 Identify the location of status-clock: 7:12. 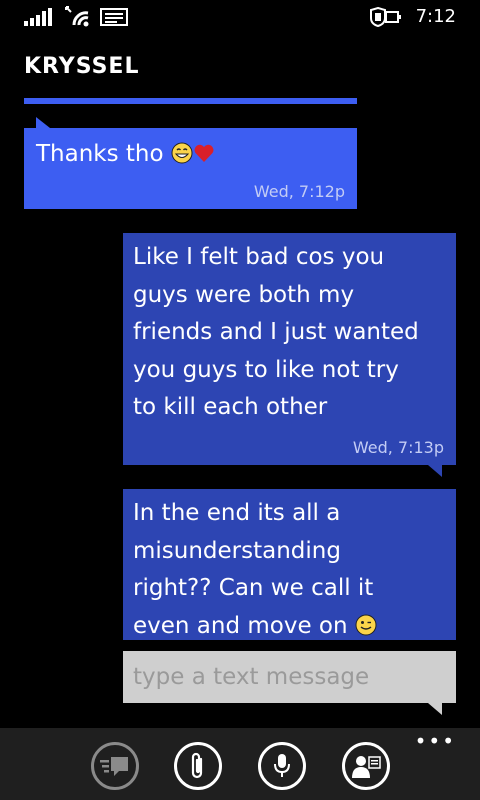
(435, 16).